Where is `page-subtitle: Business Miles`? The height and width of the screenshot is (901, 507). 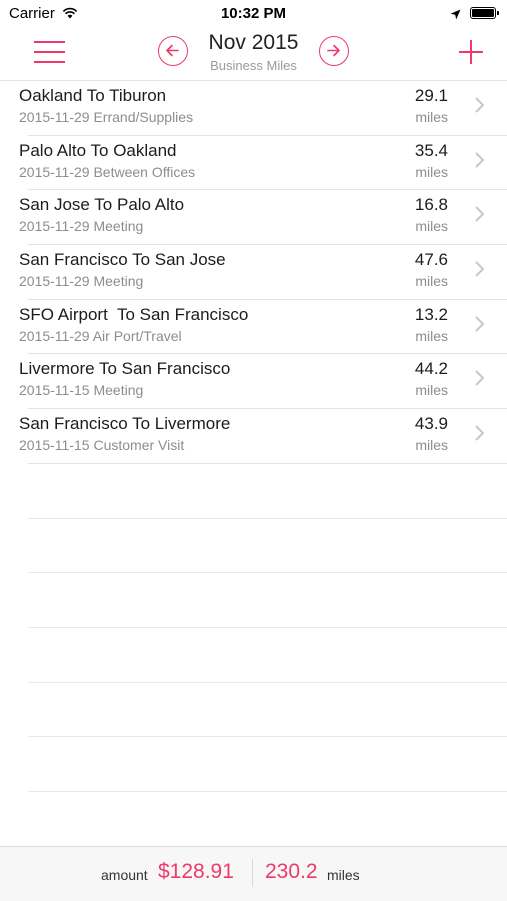
page-subtitle: Business Miles is located at coordinates (253, 65).